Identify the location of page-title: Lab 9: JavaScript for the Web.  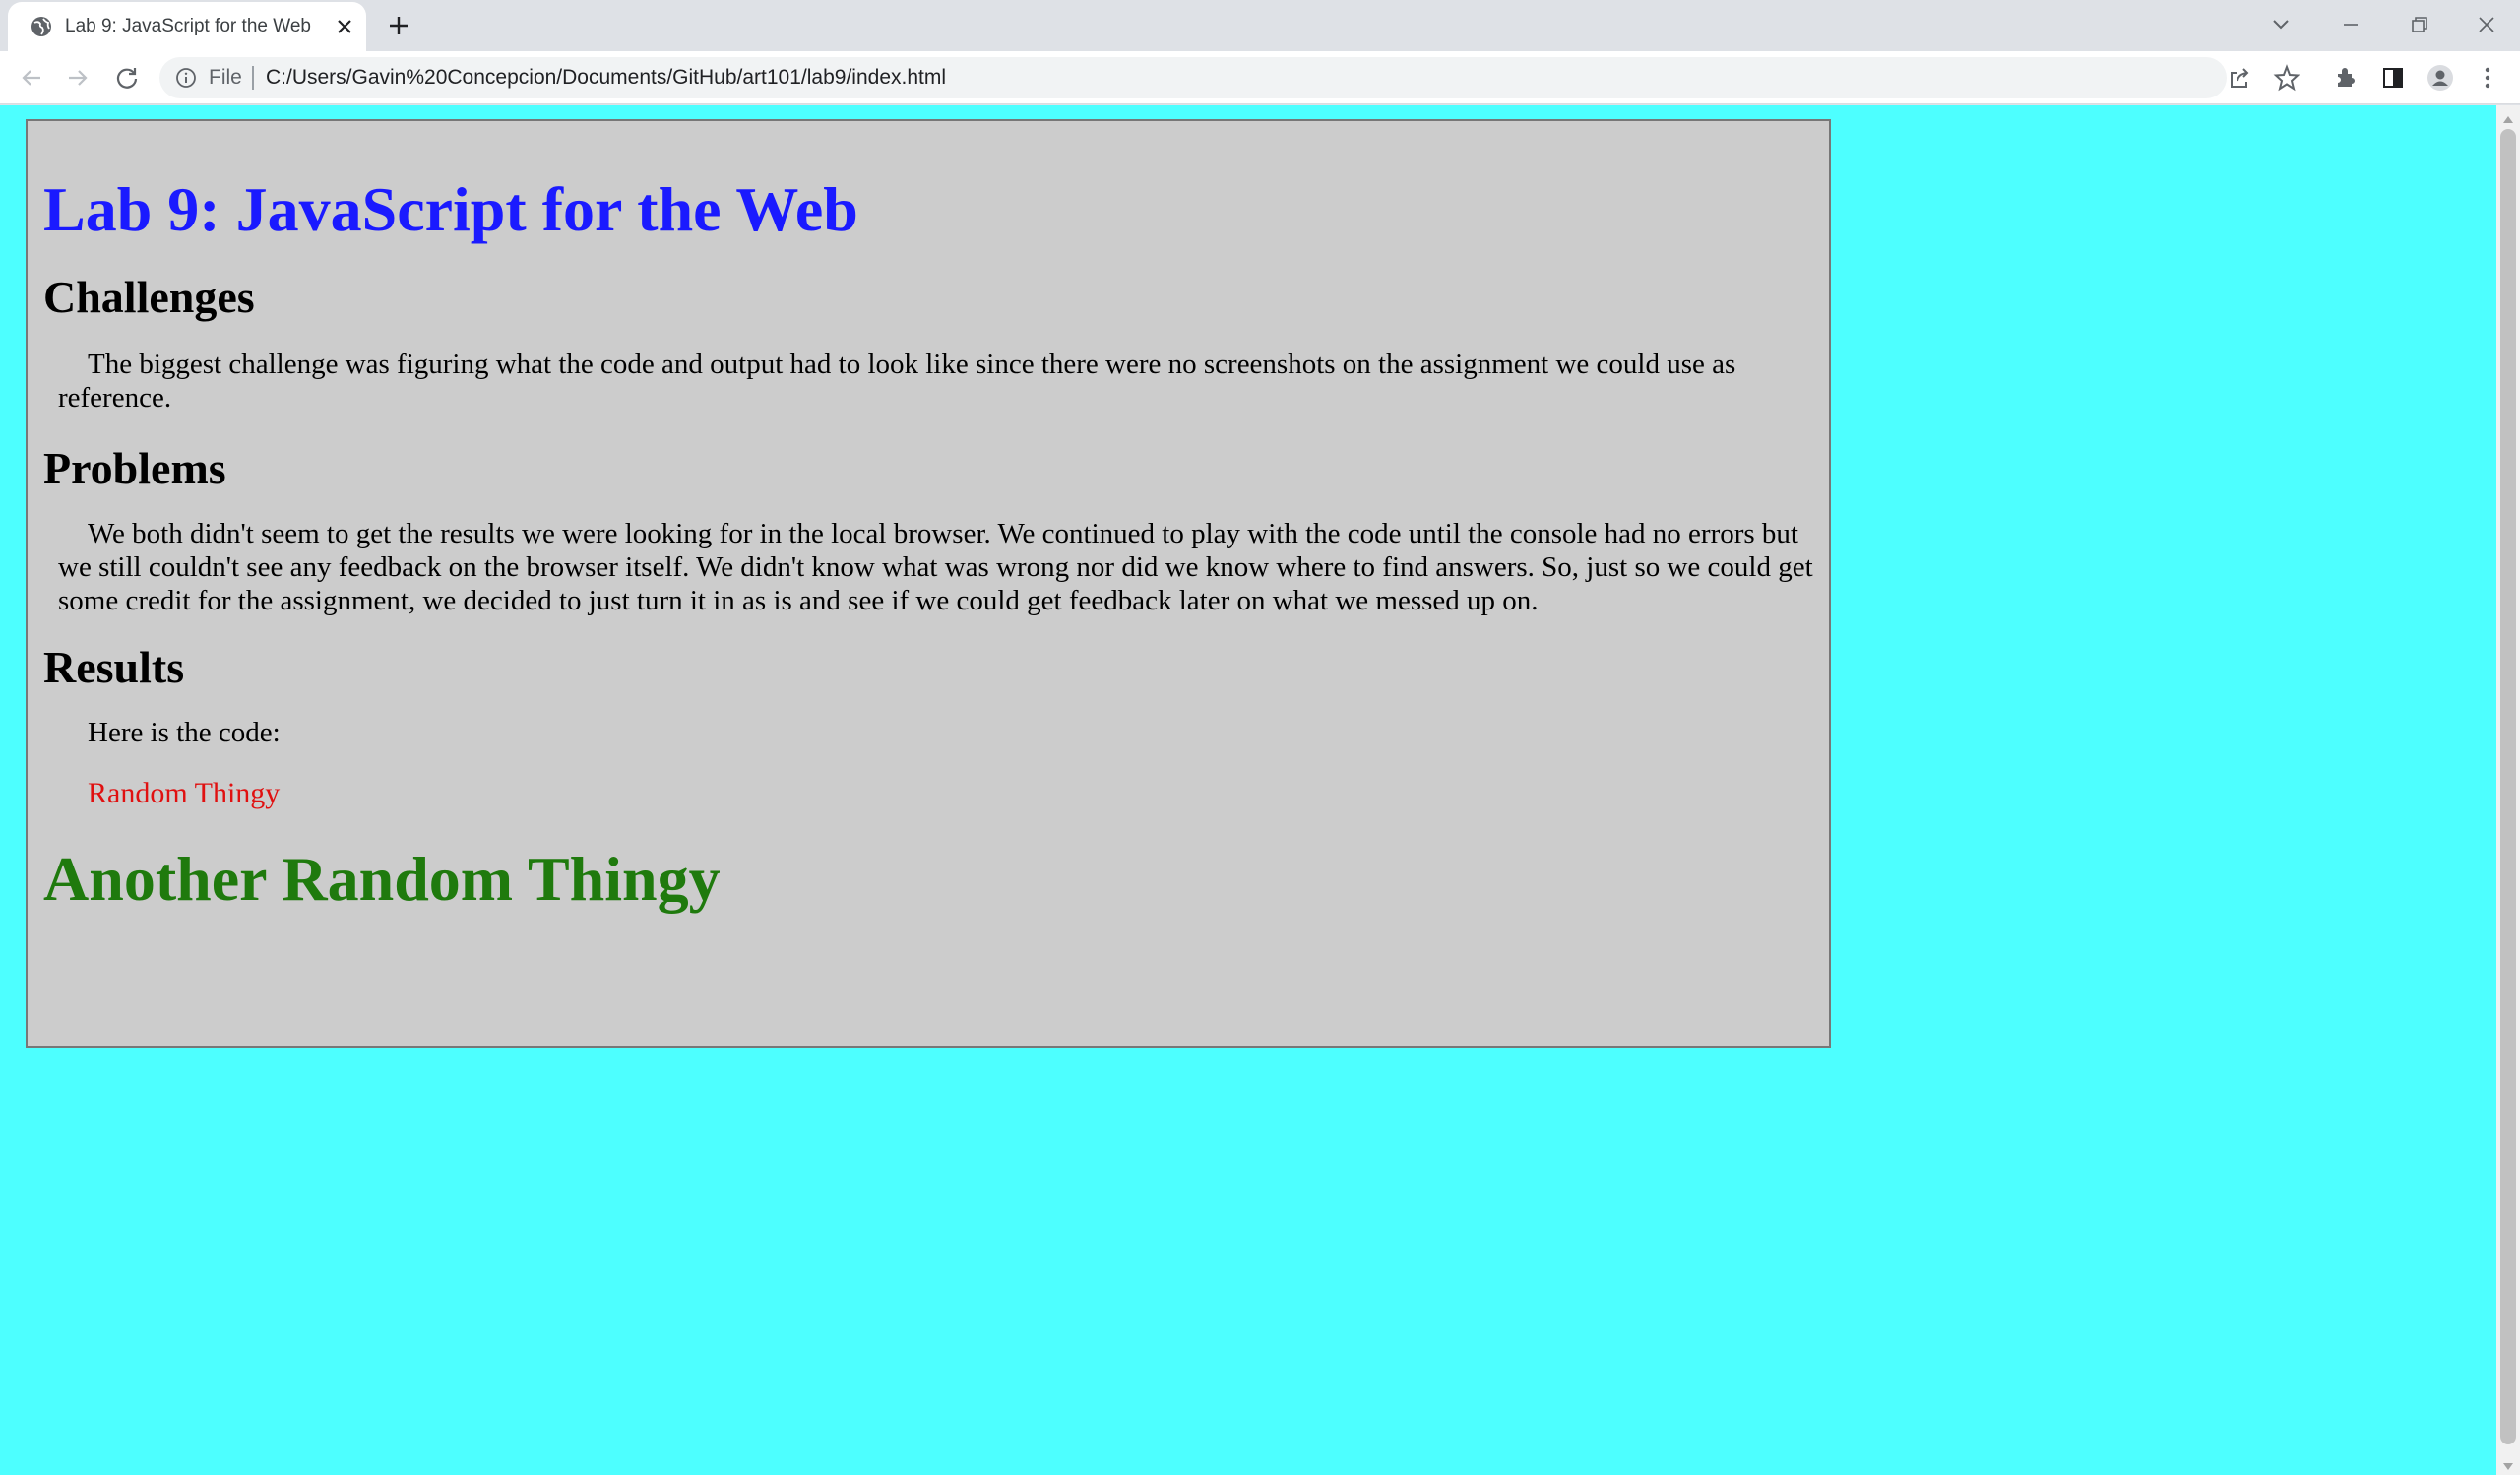
(450, 209).